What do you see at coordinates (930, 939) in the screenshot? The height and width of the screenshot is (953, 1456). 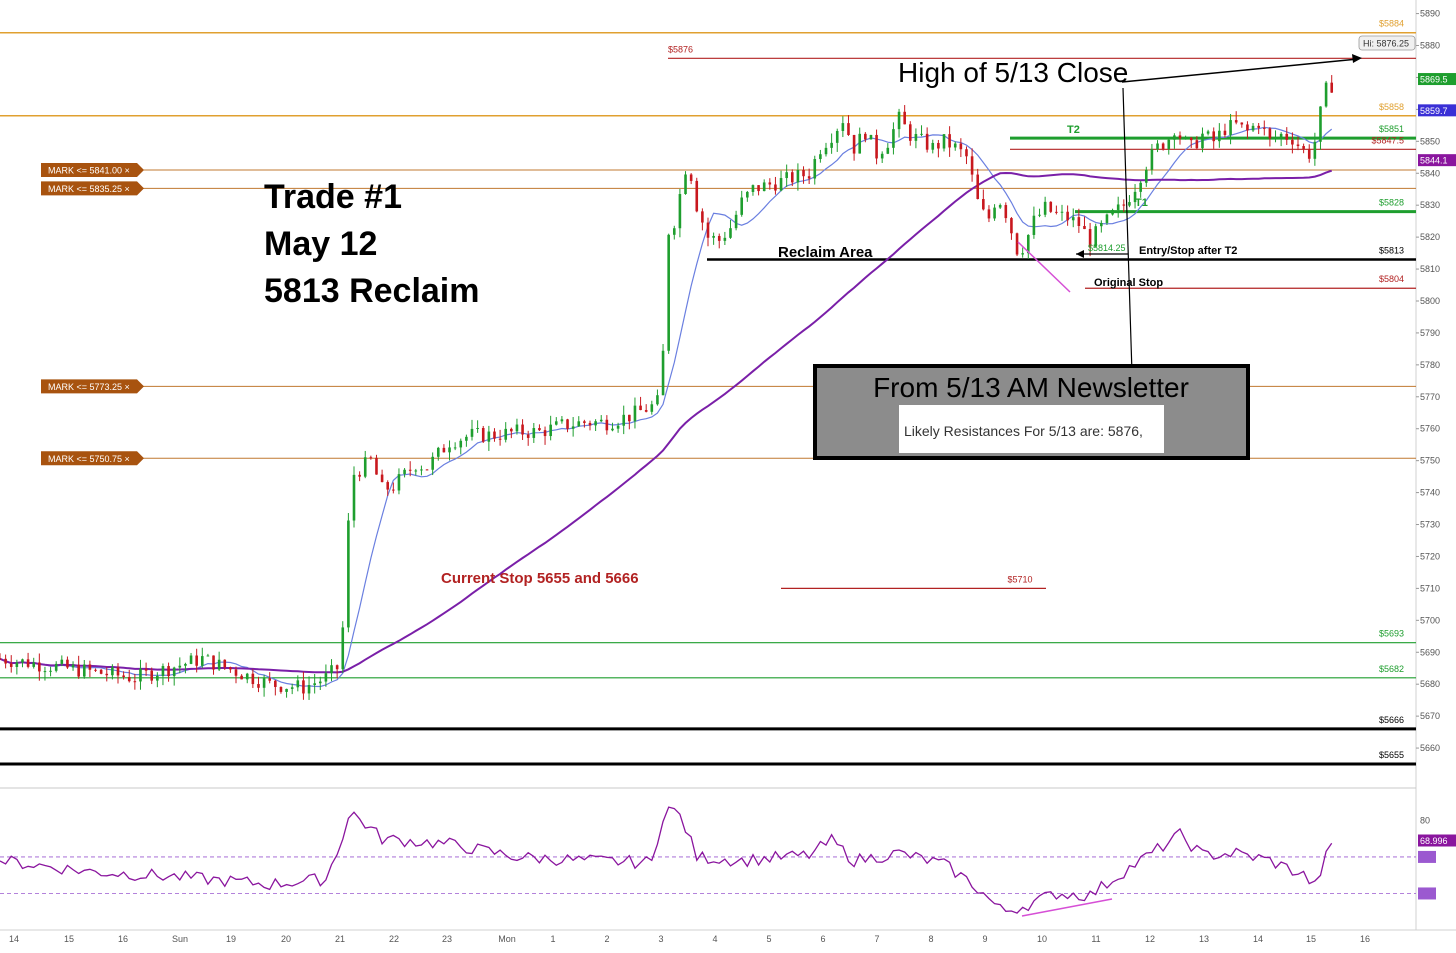 I see `x-tick-label: 8` at bounding box center [930, 939].